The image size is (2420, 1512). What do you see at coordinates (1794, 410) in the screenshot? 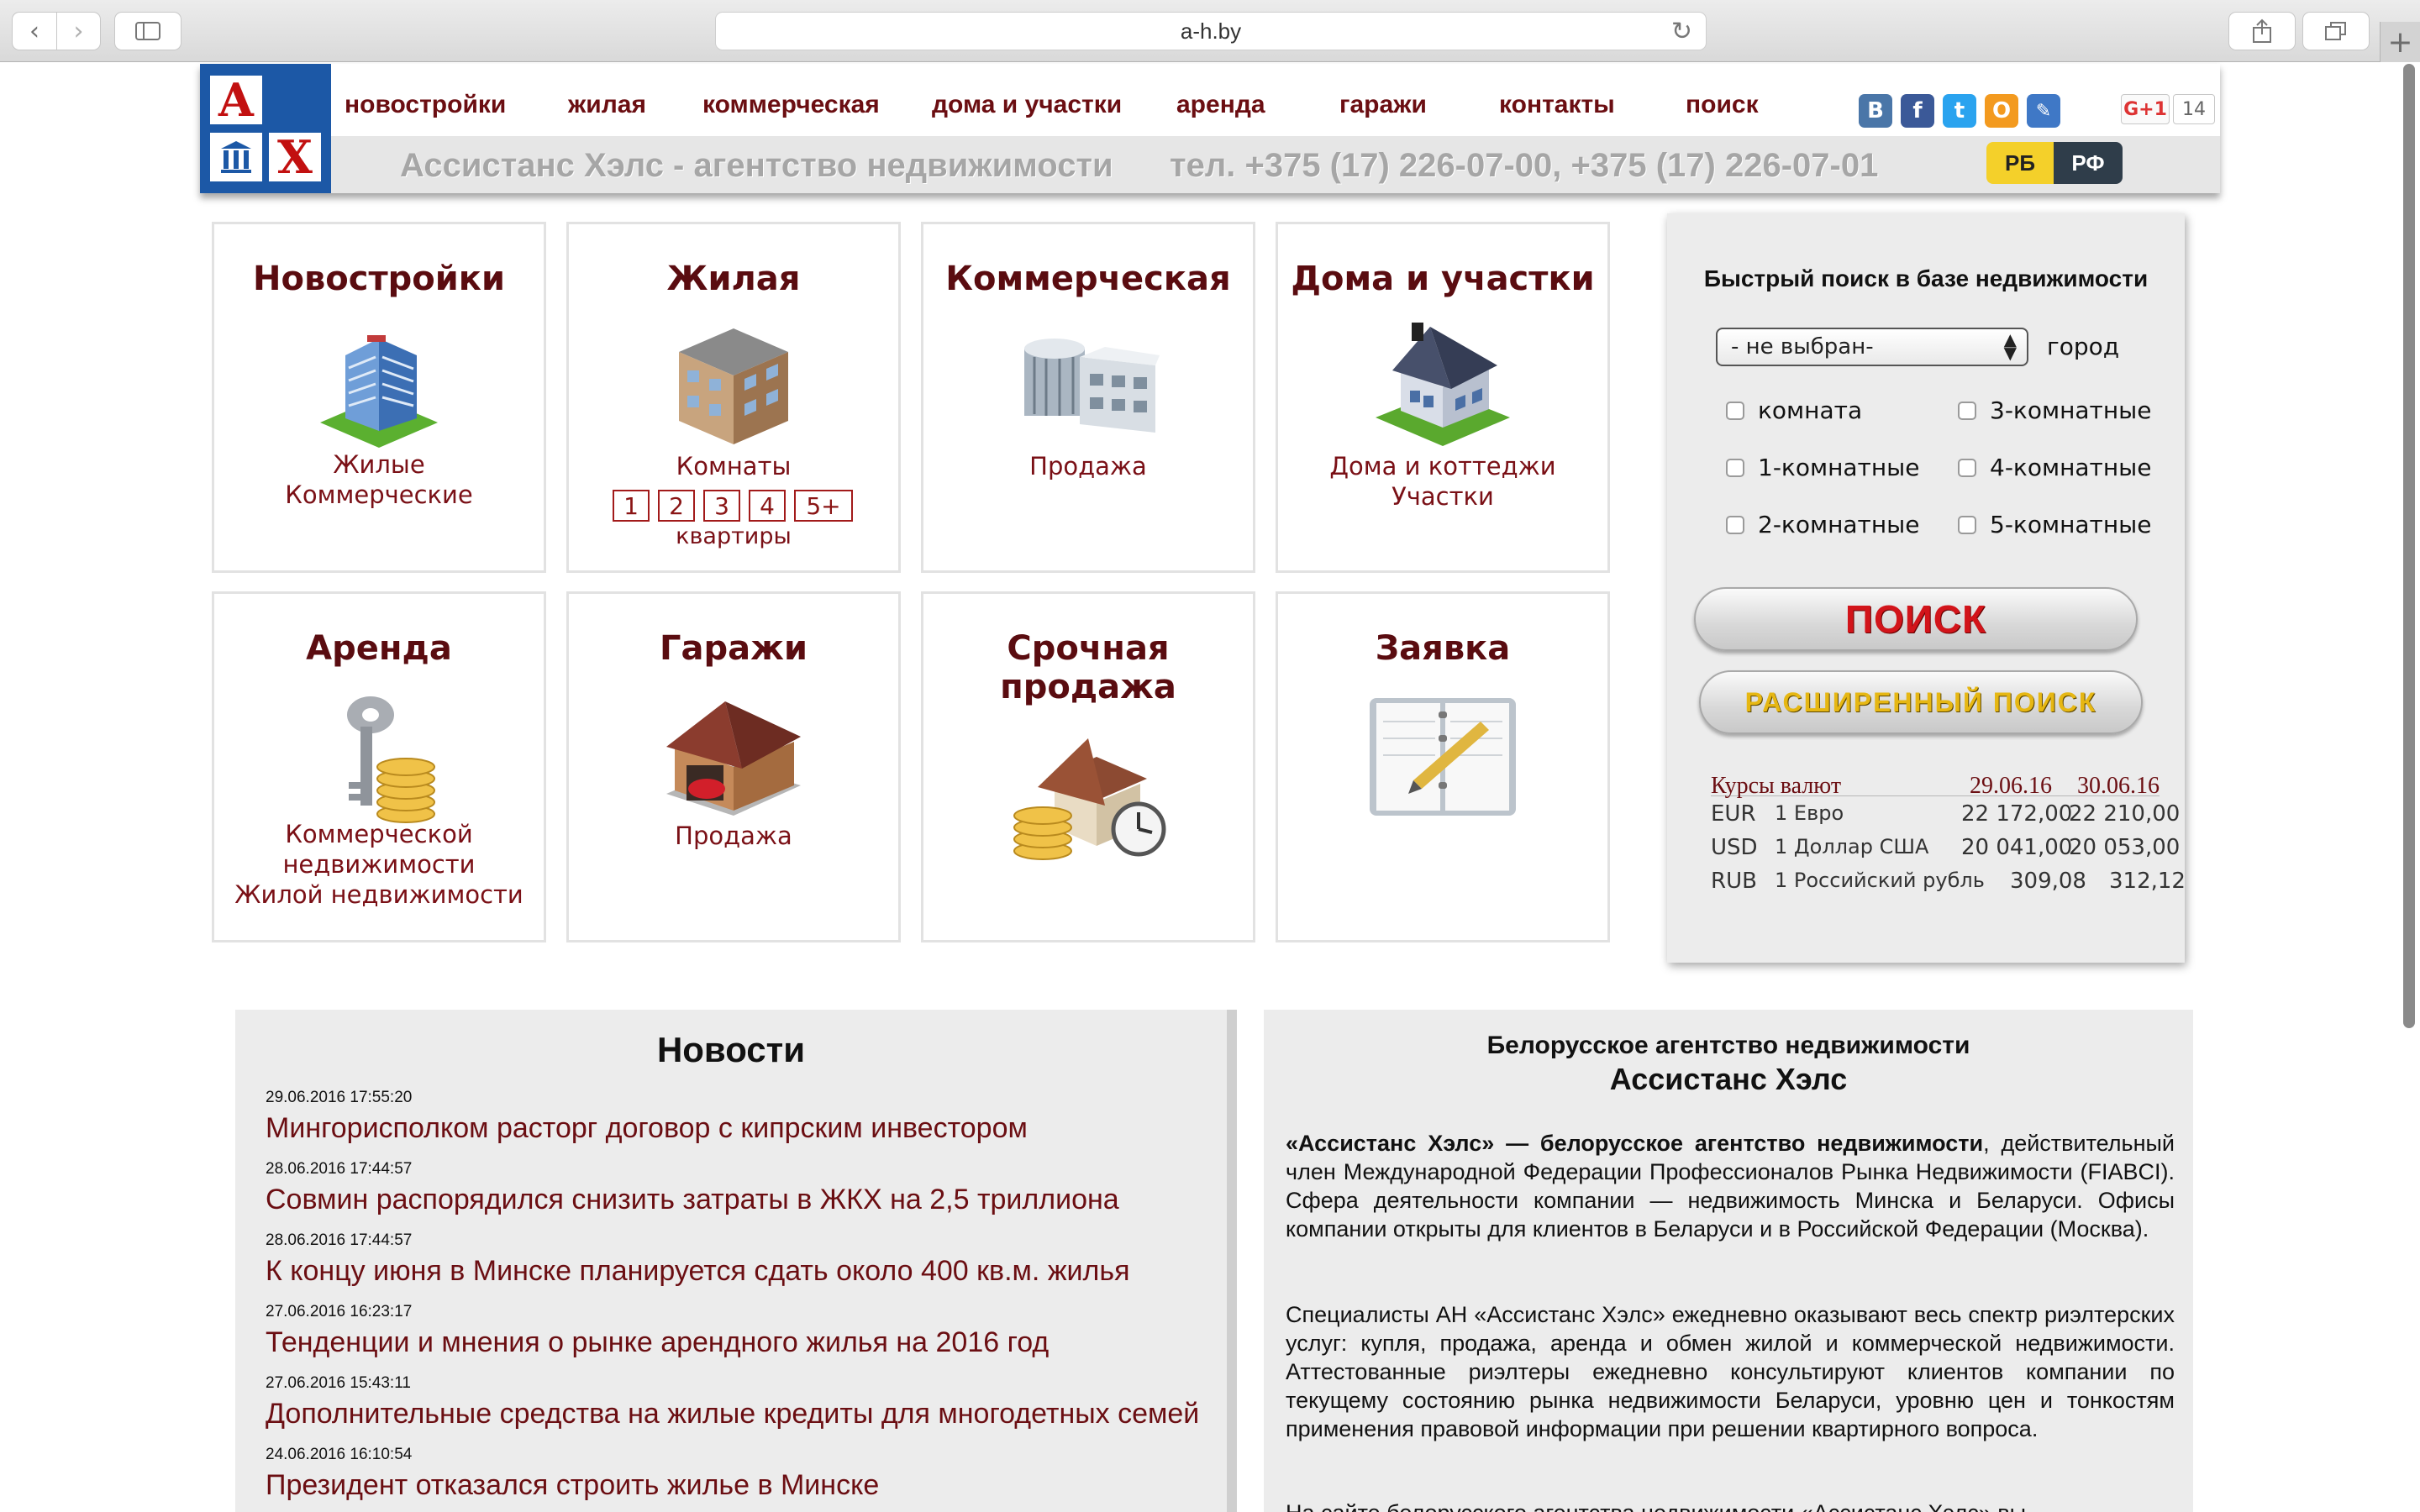
I see `checkbox-komnata: комната` at bounding box center [1794, 410].